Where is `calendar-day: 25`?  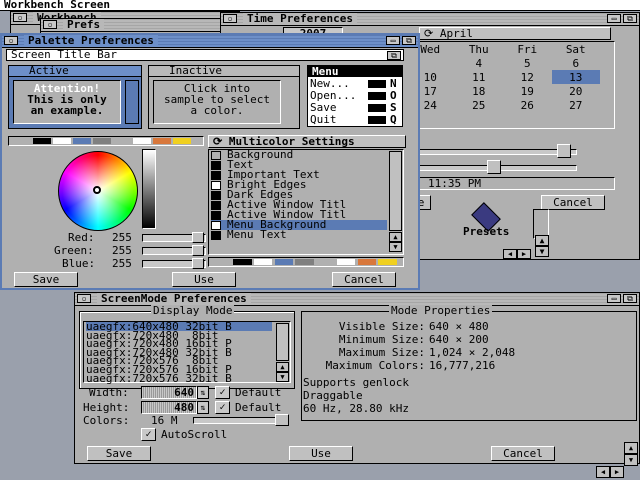
calendar-day: 25 is located at coordinates (479, 105).